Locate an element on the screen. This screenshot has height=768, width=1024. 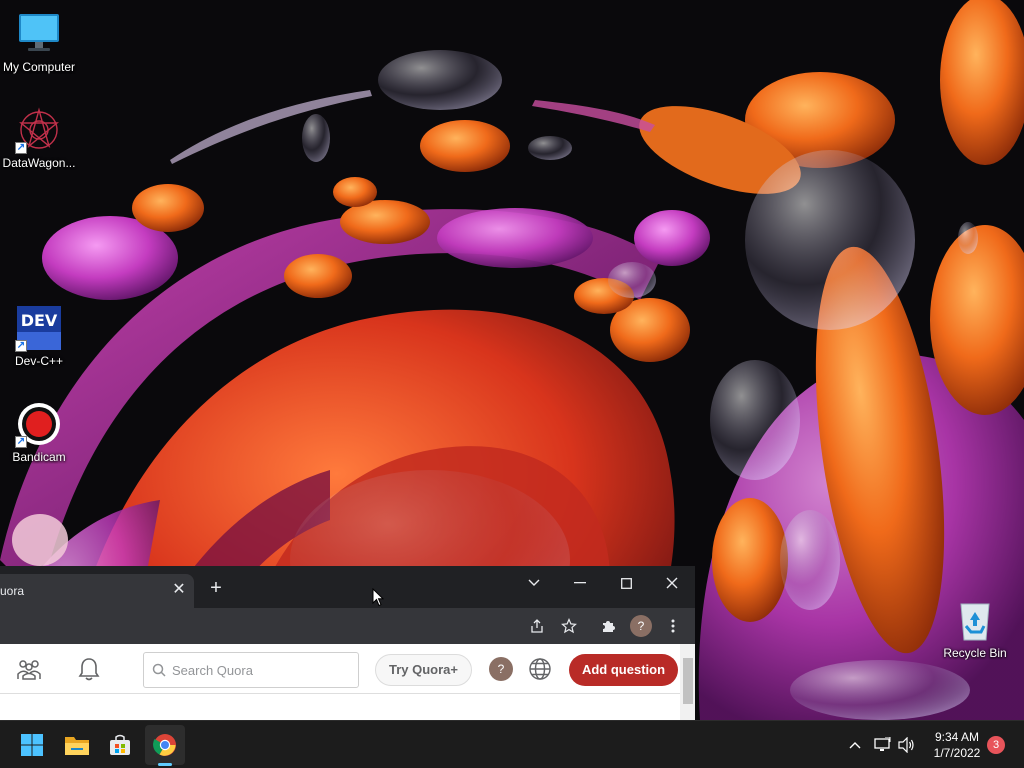
monitor-icon is located at coordinates (39, 34).